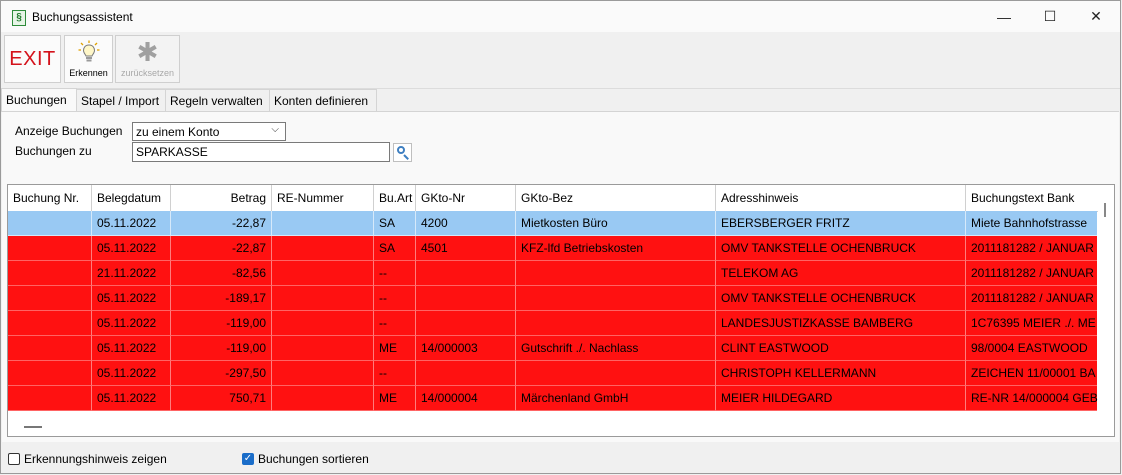 Image resolution: width=1122 pixels, height=475 pixels. Describe the element at coordinates (1033, 373) in the screenshot. I see `cell-buchungstext-bank: ZEICHEN 11/00001 BA` at that location.